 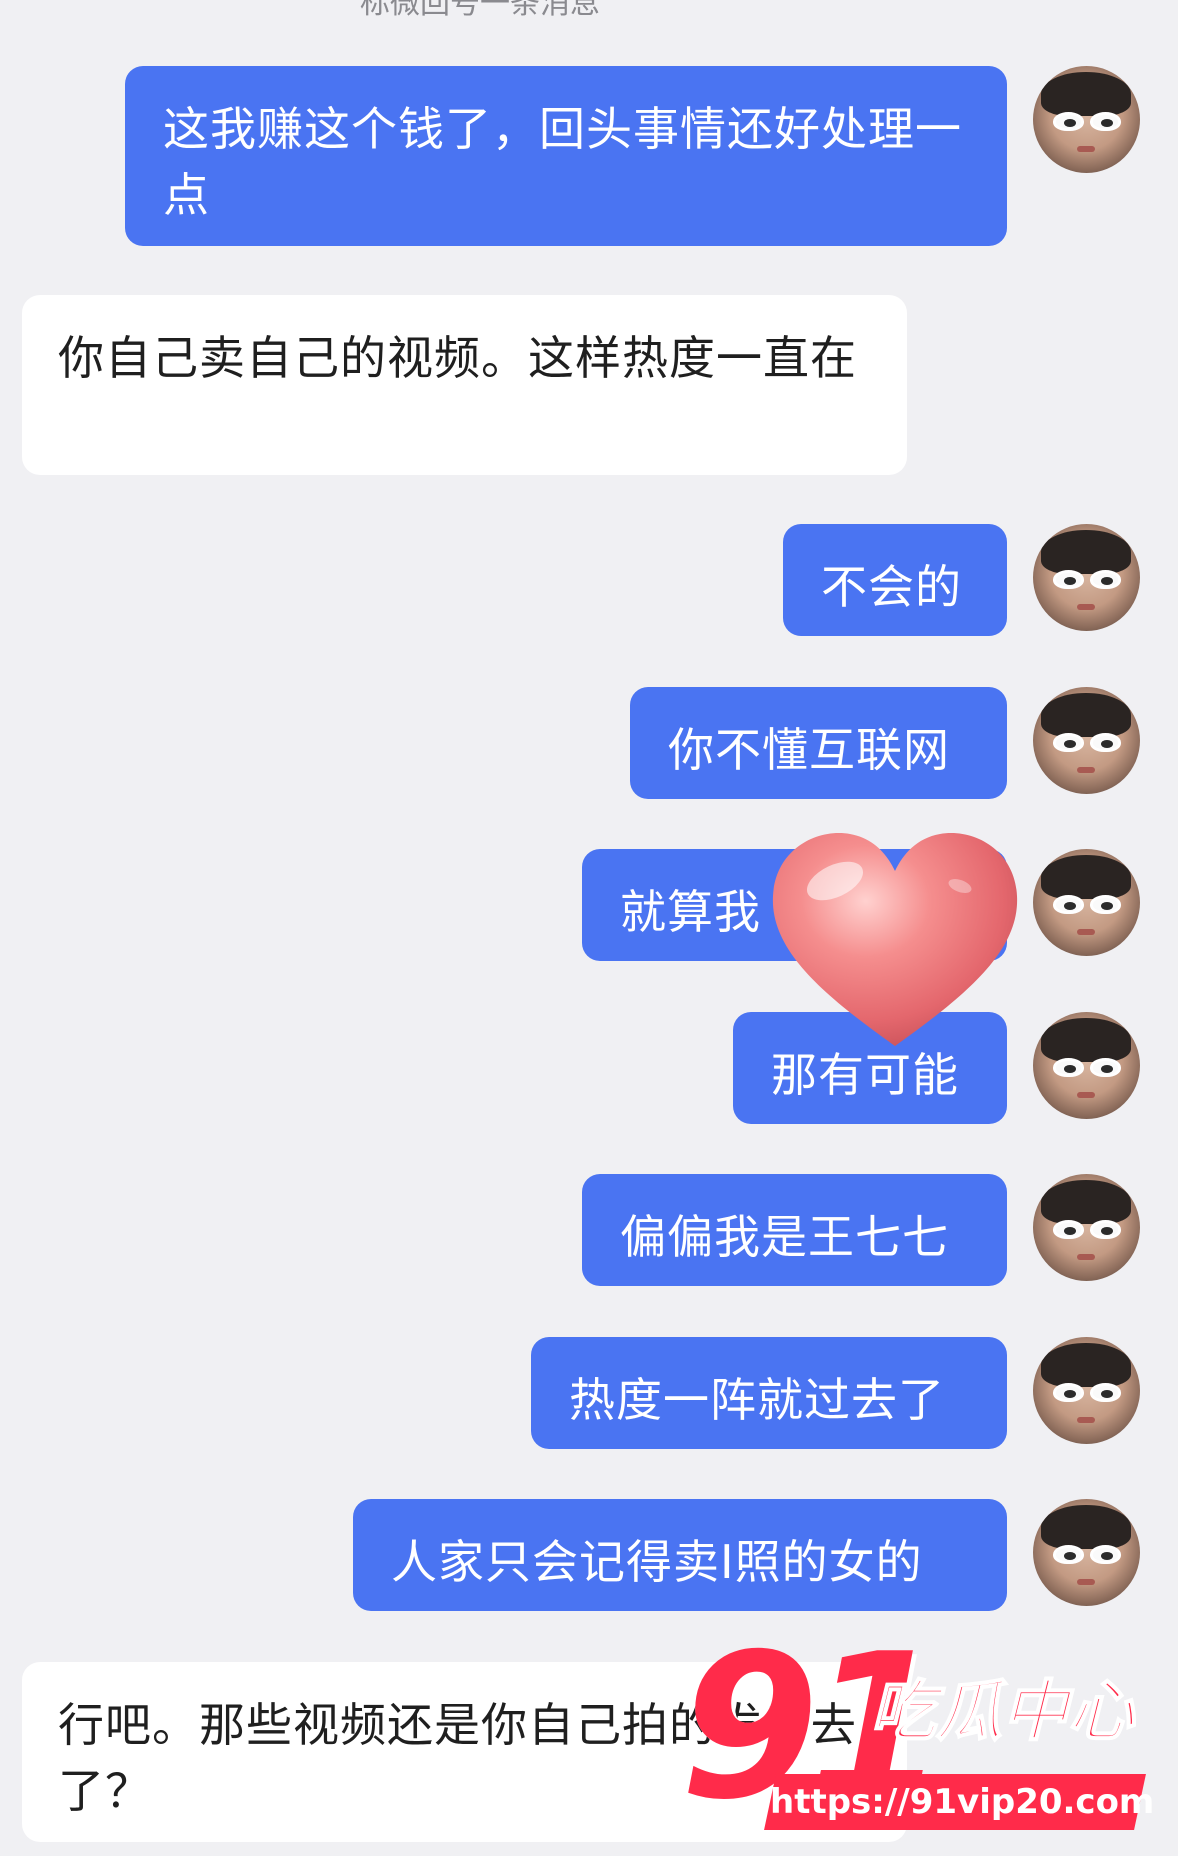 What do you see at coordinates (891, 587) in the screenshot?
I see `message-text: 不会的` at bounding box center [891, 587].